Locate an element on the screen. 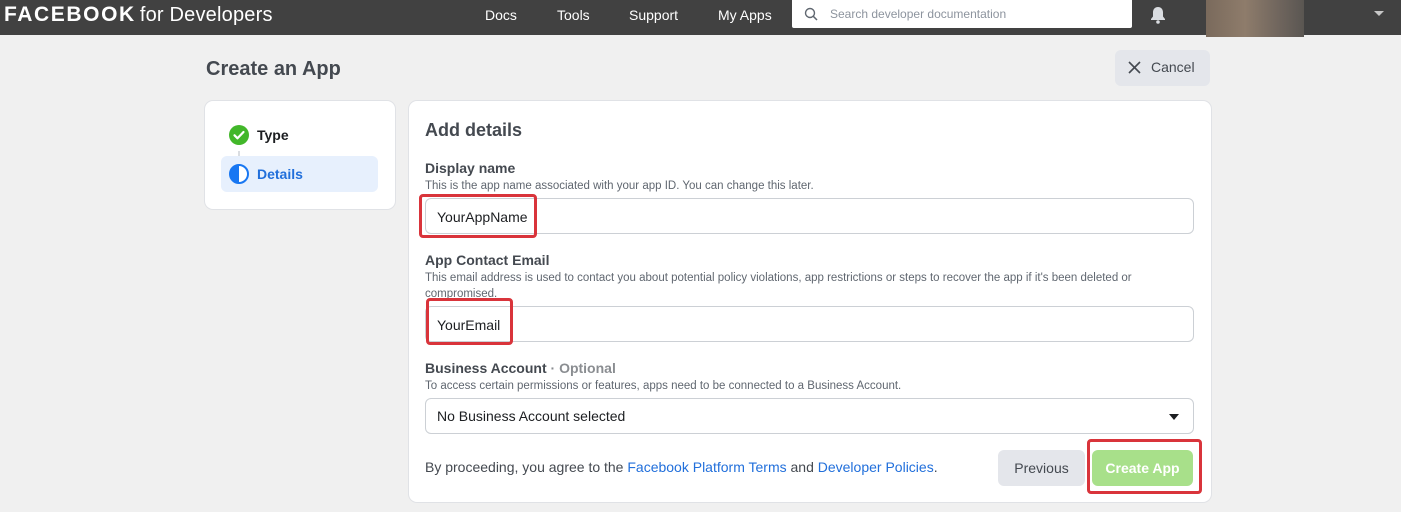  cancel-button: Cancel is located at coordinates (1162, 68).